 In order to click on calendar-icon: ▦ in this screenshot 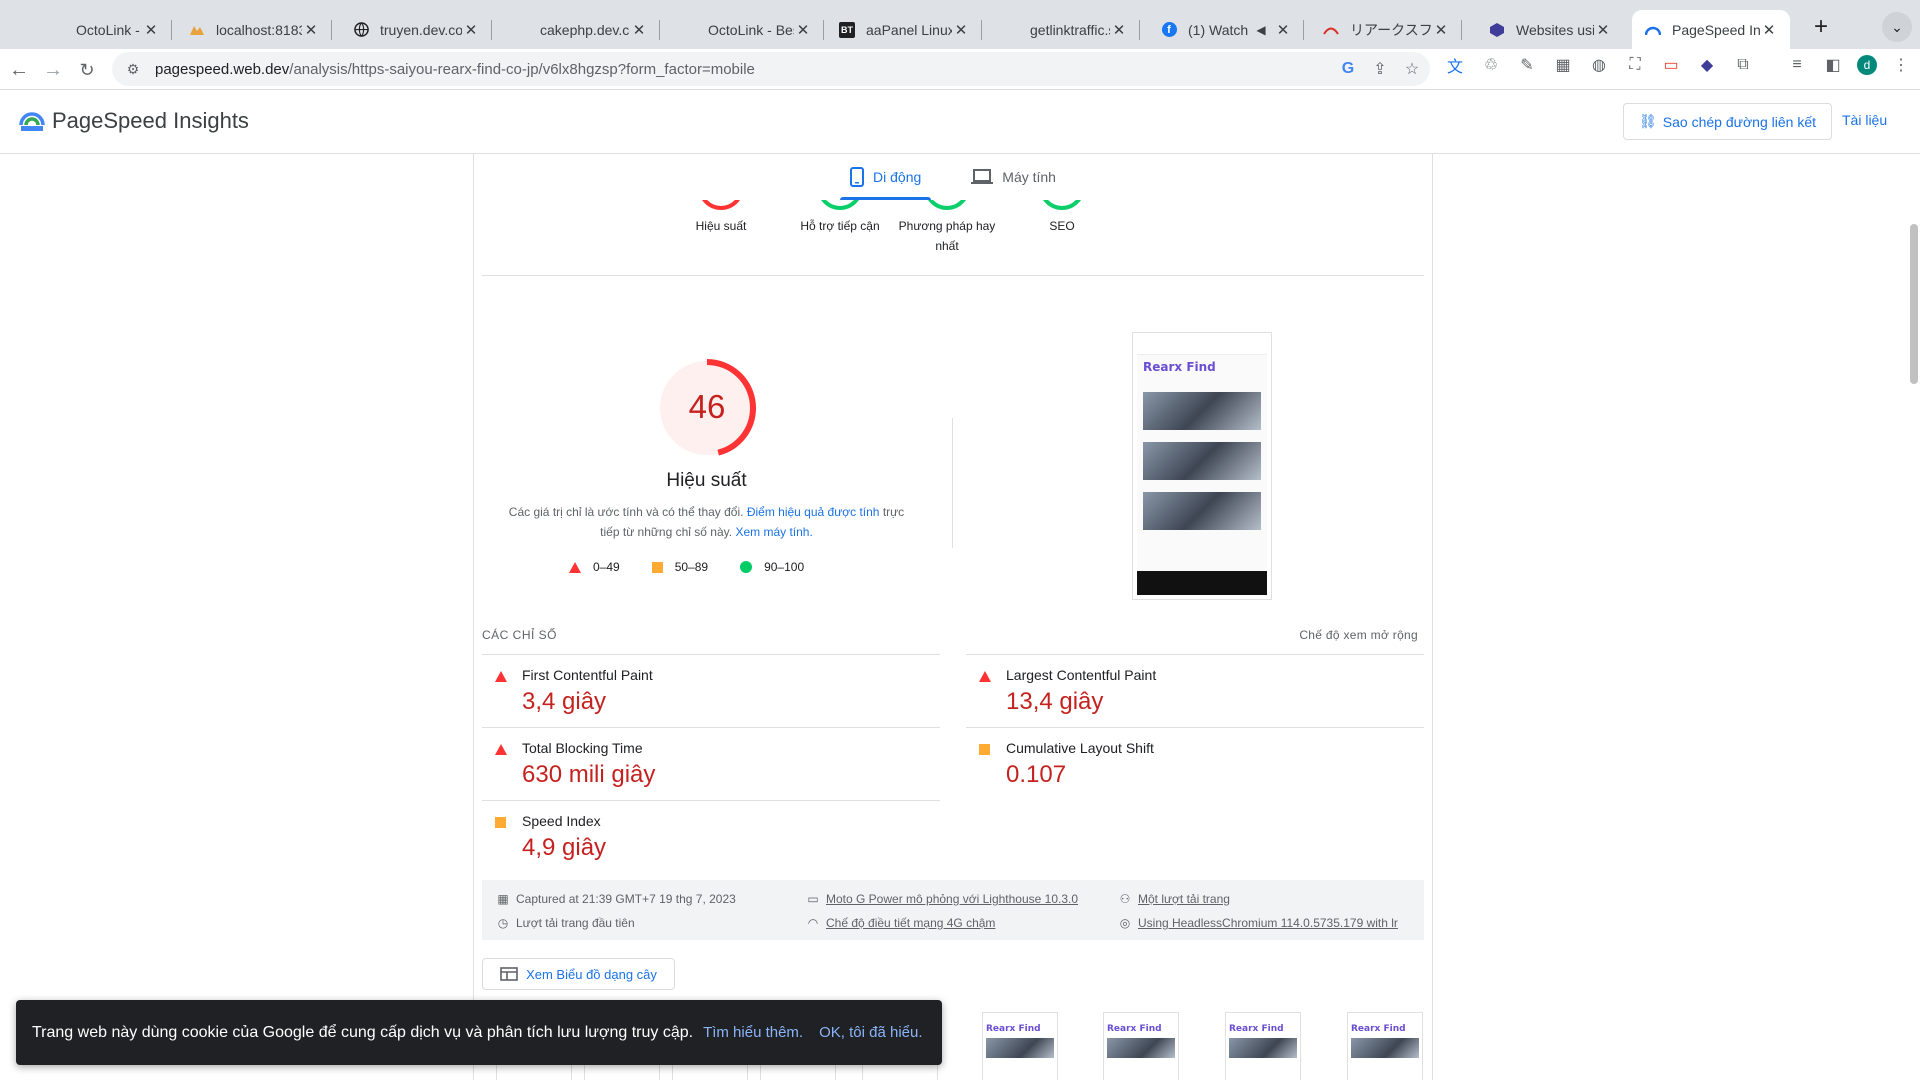, I will do `click(503, 899)`.